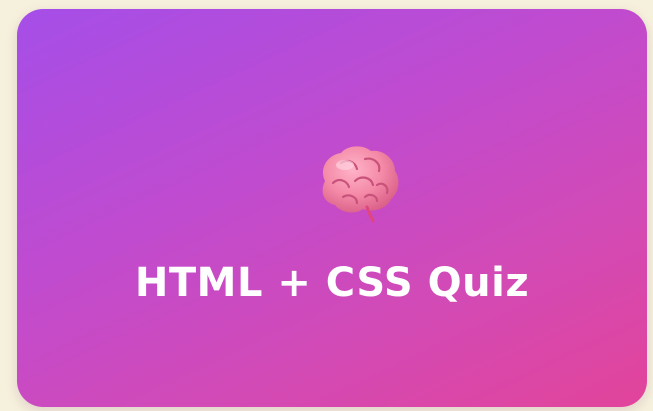 The image size is (653, 411). I want to click on brain-icon, so click(360, 184).